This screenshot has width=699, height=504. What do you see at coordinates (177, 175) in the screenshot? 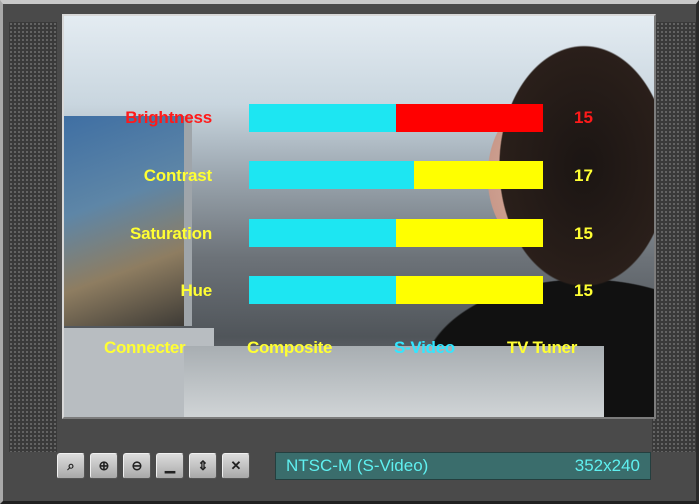
I see `contrast-label: Contrast` at bounding box center [177, 175].